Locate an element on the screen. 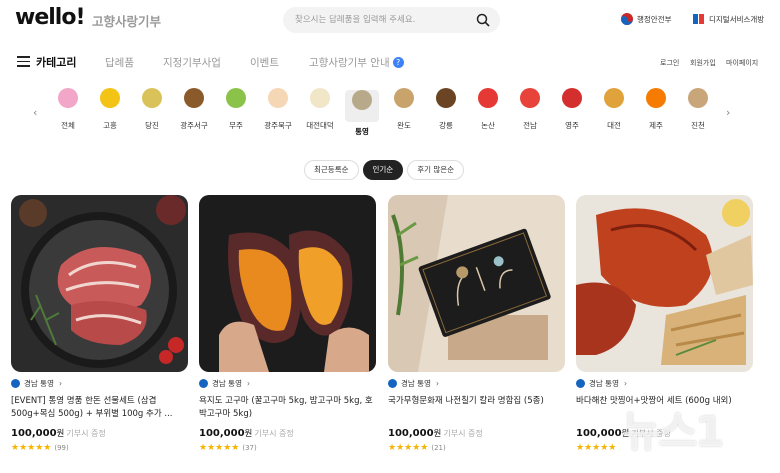 This screenshot has width=780, height=473. category-label: 논산 is located at coordinates (488, 125).